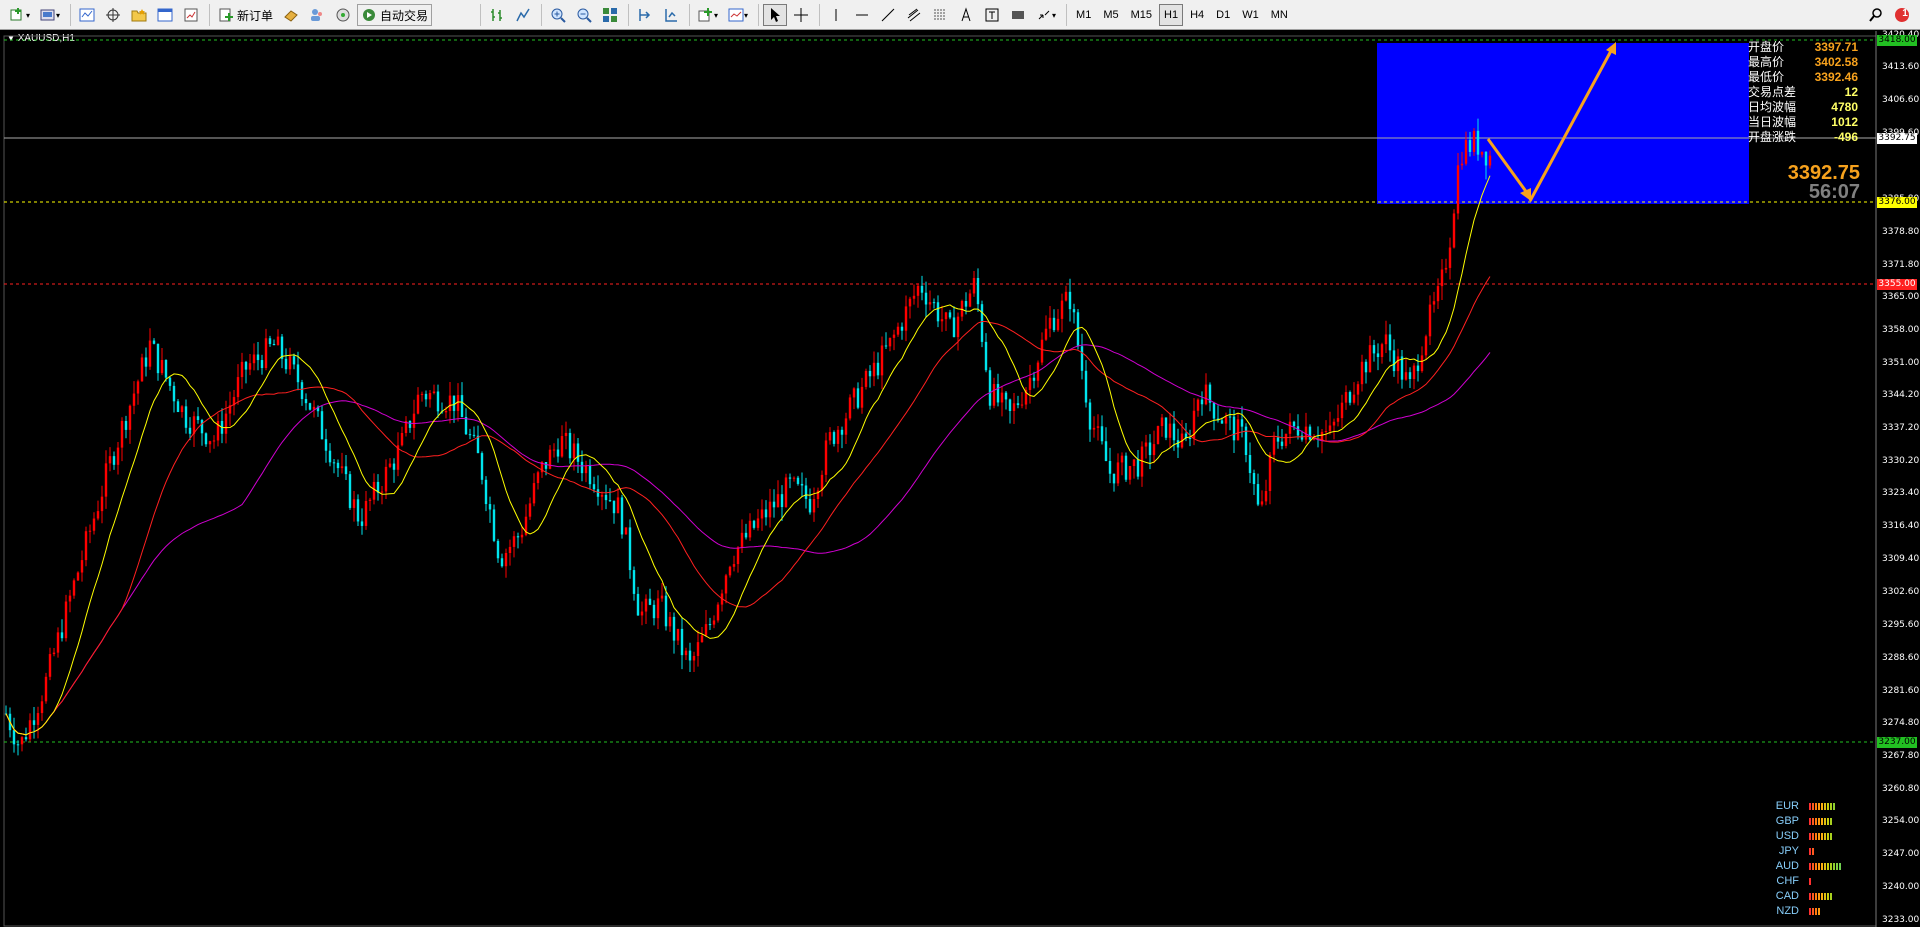 The image size is (1920, 927). What do you see at coordinates (1902, 15) in the screenshot?
I see `notifications-button: 1` at bounding box center [1902, 15].